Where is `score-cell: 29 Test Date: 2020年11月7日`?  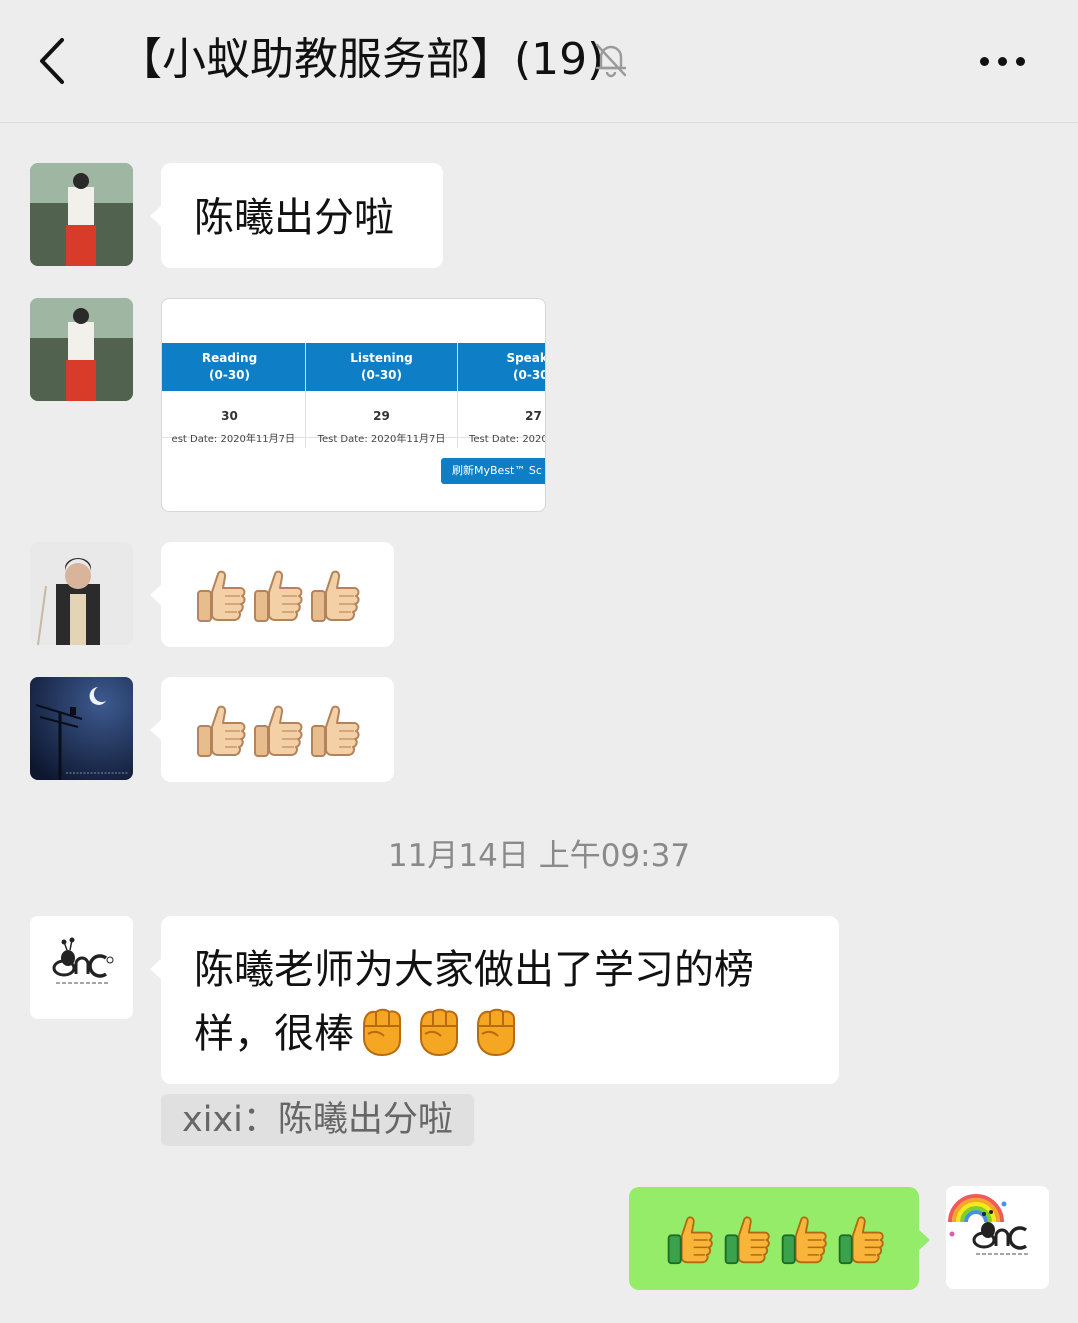 score-cell: 29 Test Date: 2020年11月7日 is located at coordinates (382, 419).